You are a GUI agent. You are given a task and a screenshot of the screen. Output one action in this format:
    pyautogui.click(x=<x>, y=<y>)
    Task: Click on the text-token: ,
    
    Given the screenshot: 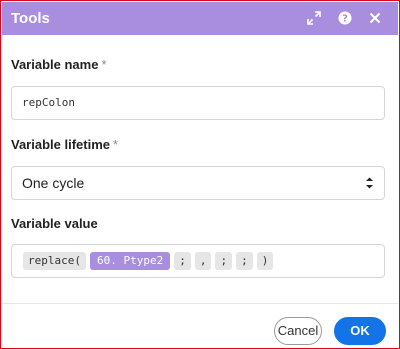 What is the action you would take?
    pyautogui.click(x=203, y=261)
    